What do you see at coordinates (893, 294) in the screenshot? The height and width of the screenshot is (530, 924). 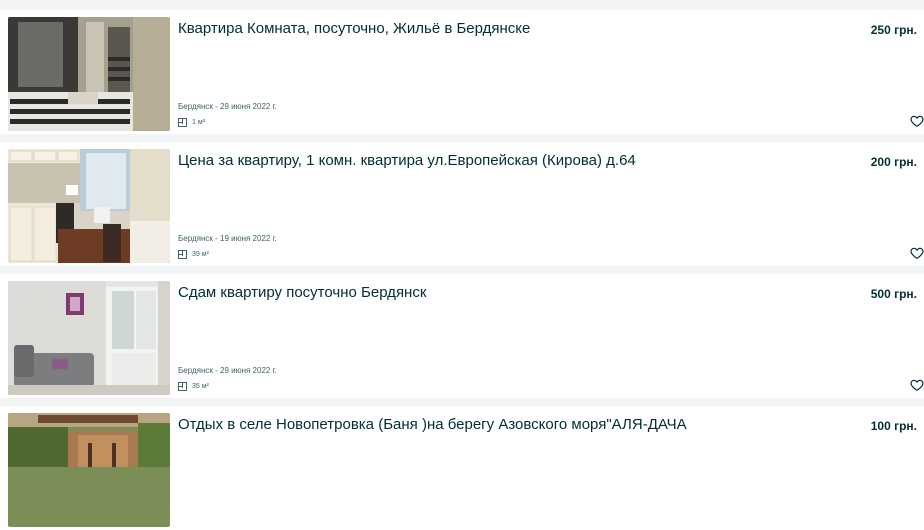 I see `listing-price: 500 грн.` at bounding box center [893, 294].